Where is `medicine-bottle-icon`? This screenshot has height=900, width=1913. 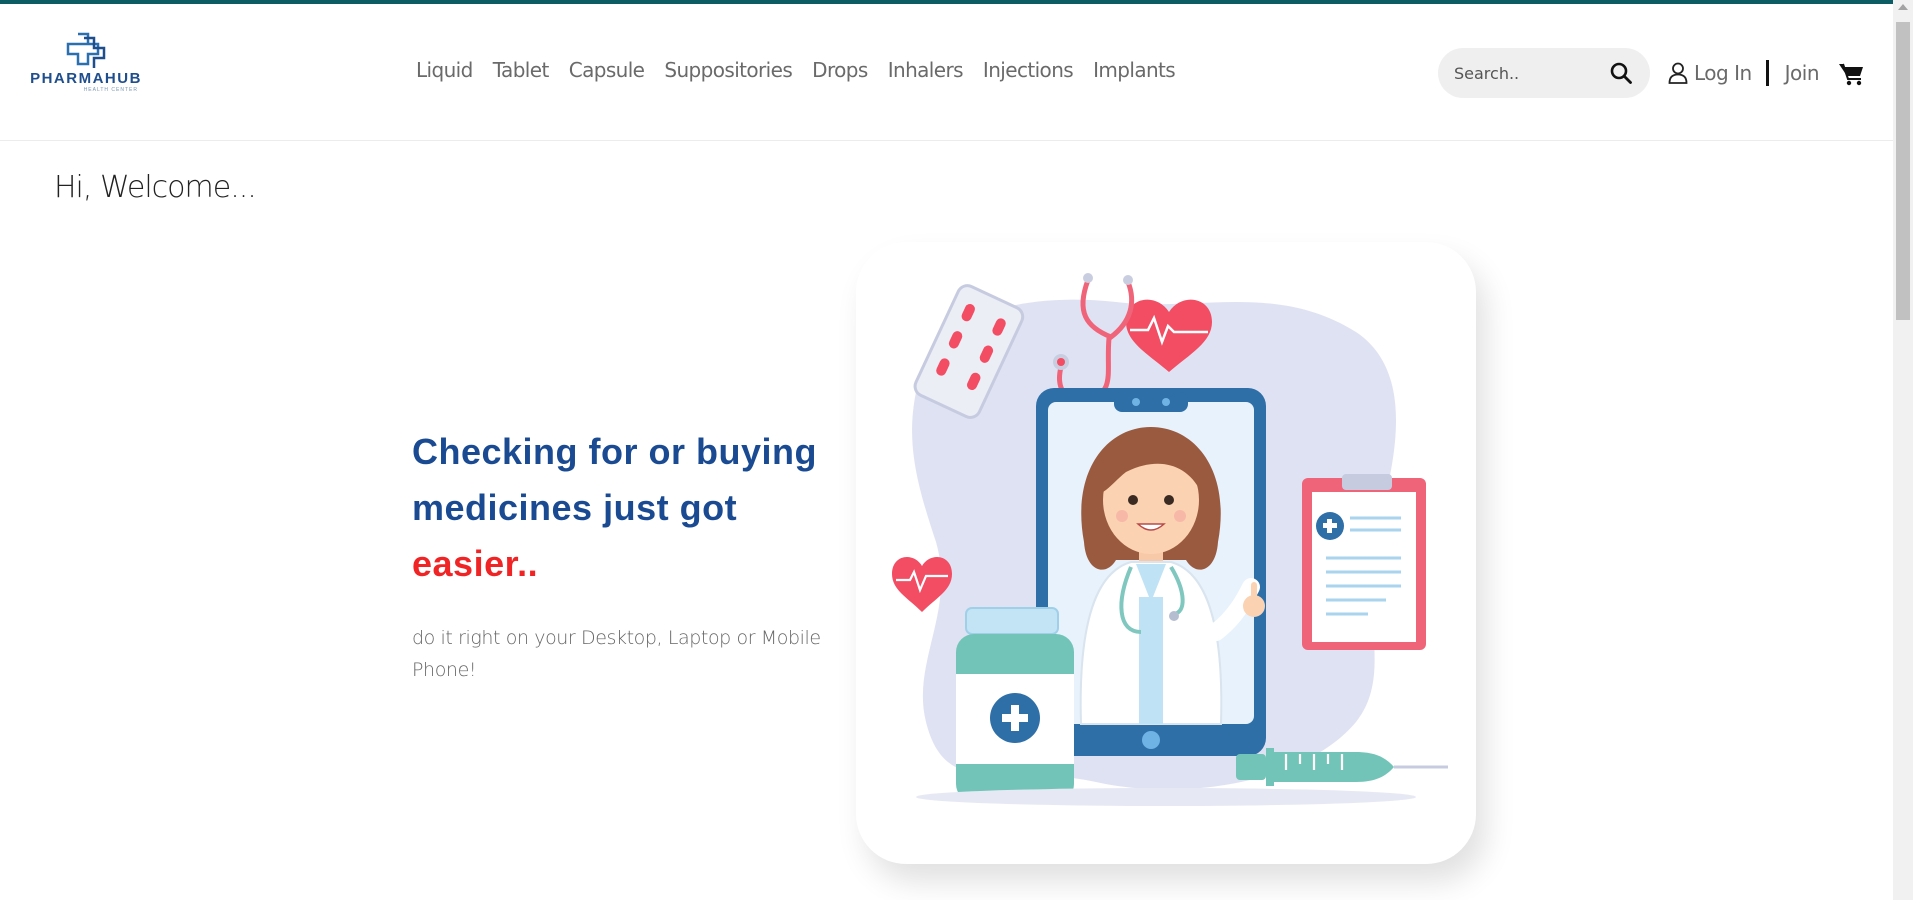
medicine-bottle-icon is located at coordinates (1015, 704).